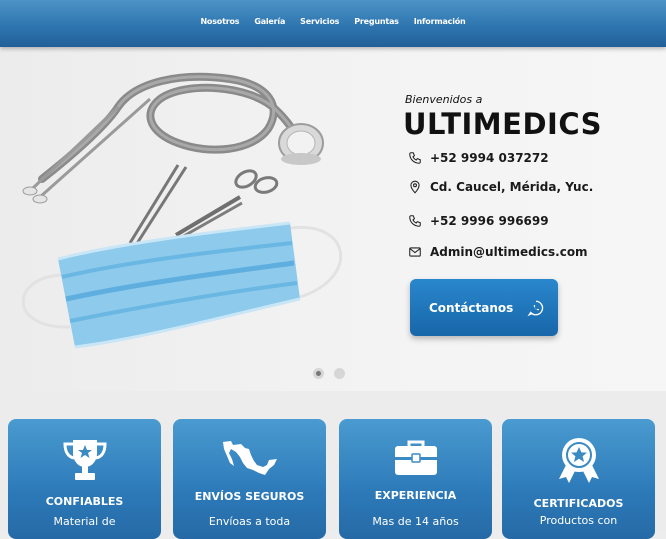 The height and width of the screenshot is (539, 666). I want to click on feature-description: Material de, so click(84, 521).